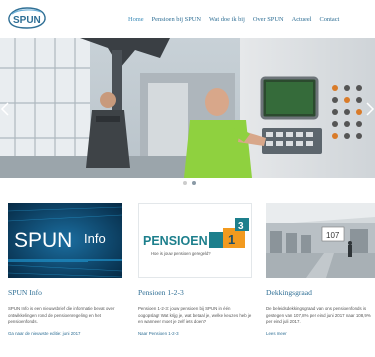 The width and height of the screenshot is (375, 357). What do you see at coordinates (136, 19) in the screenshot?
I see `nav-item-home: Home` at bounding box center [136, 19].